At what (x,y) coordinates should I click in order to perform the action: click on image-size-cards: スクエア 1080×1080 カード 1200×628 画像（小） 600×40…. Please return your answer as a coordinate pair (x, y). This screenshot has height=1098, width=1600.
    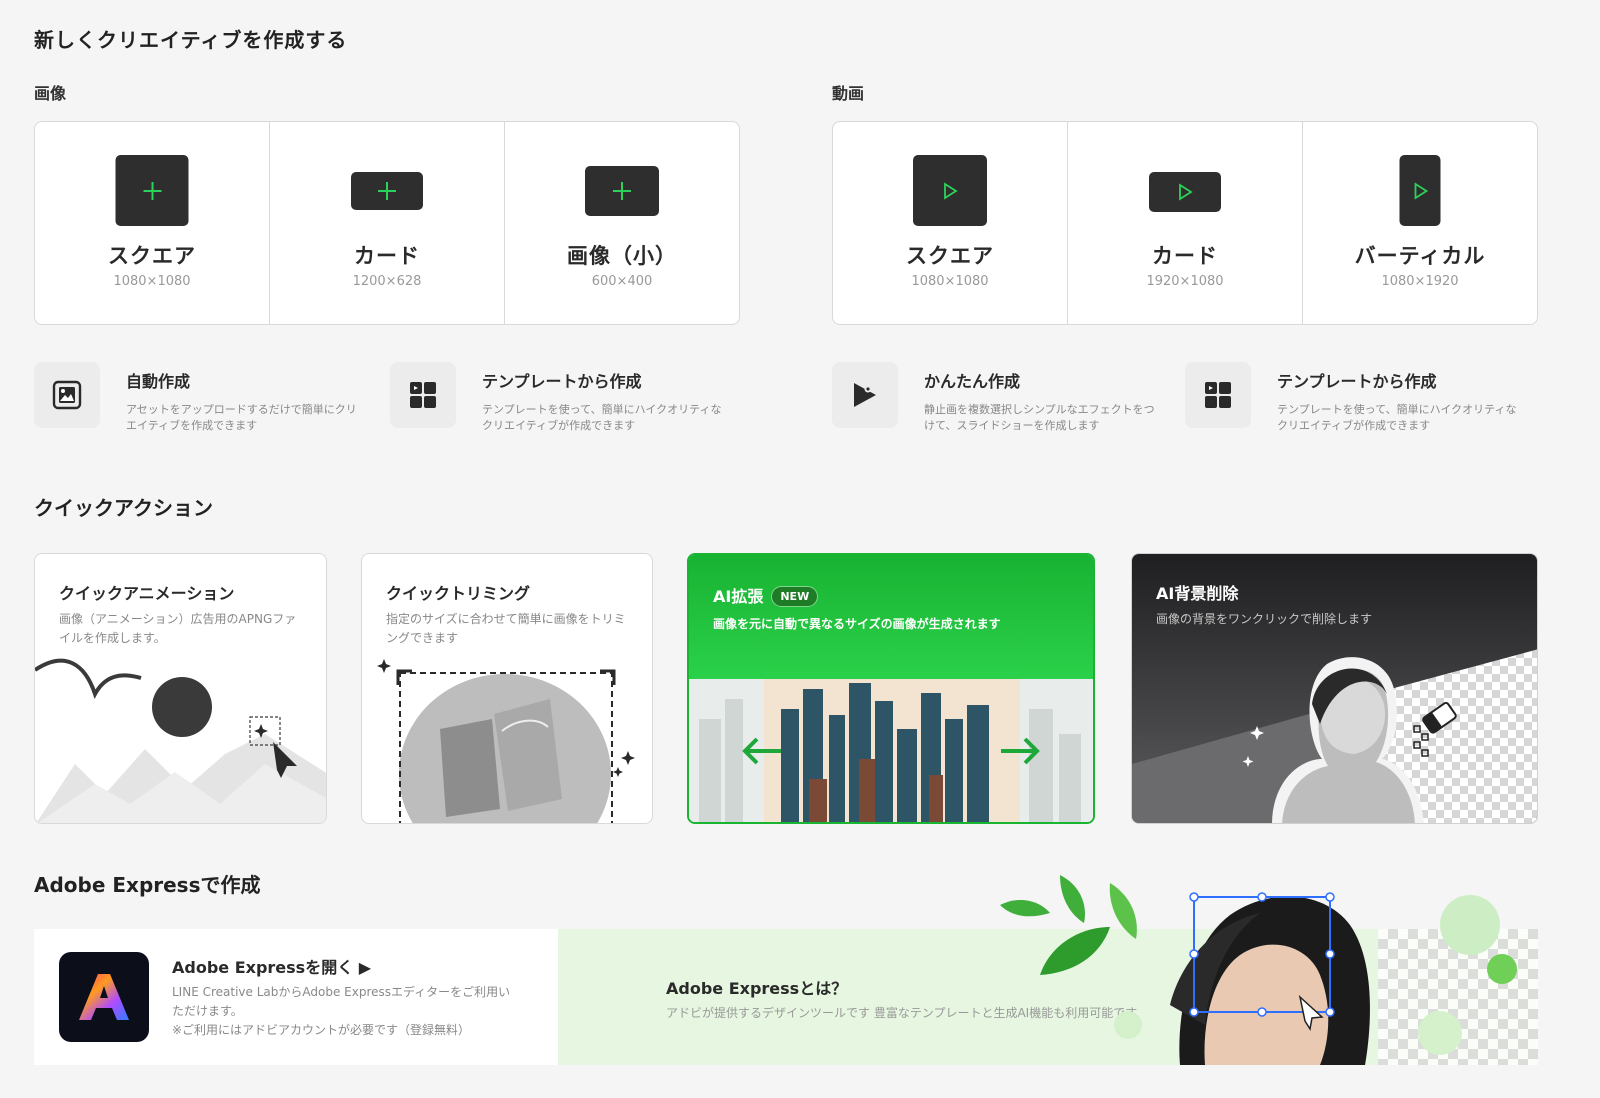
    Looking at the image, I should click on (387, 223).